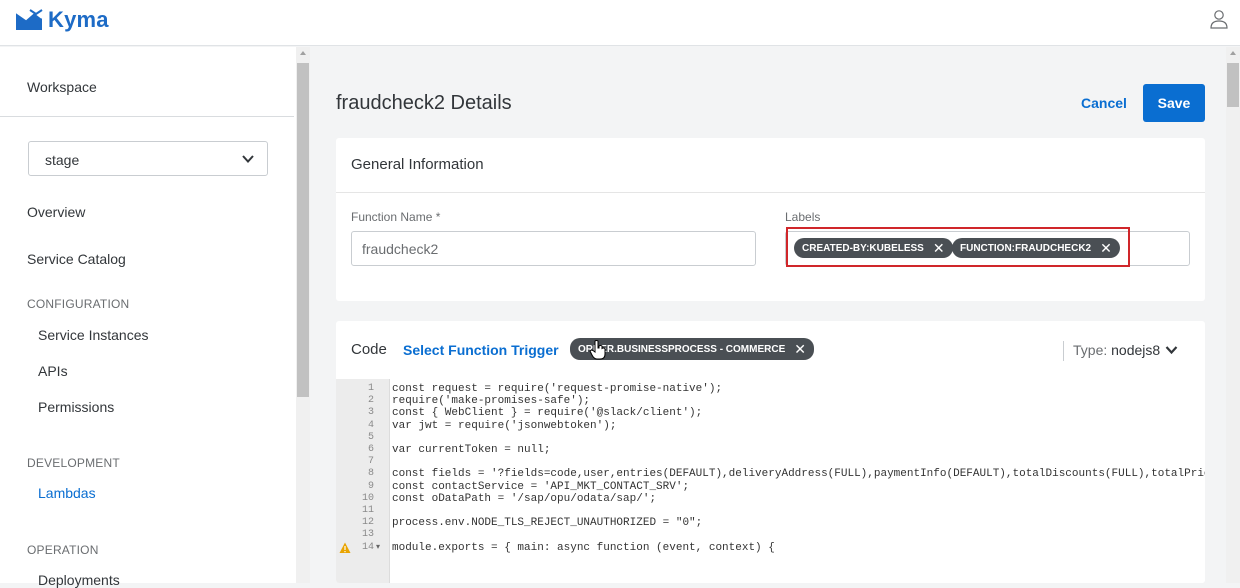 This screenshot has height=588, width=1240. What do you see at coordinates (524, 498) in the screenshot?
I see `code-text: const oDataPath = '/sap/opu/odata/sap/';` at bounding box center [524, 498].